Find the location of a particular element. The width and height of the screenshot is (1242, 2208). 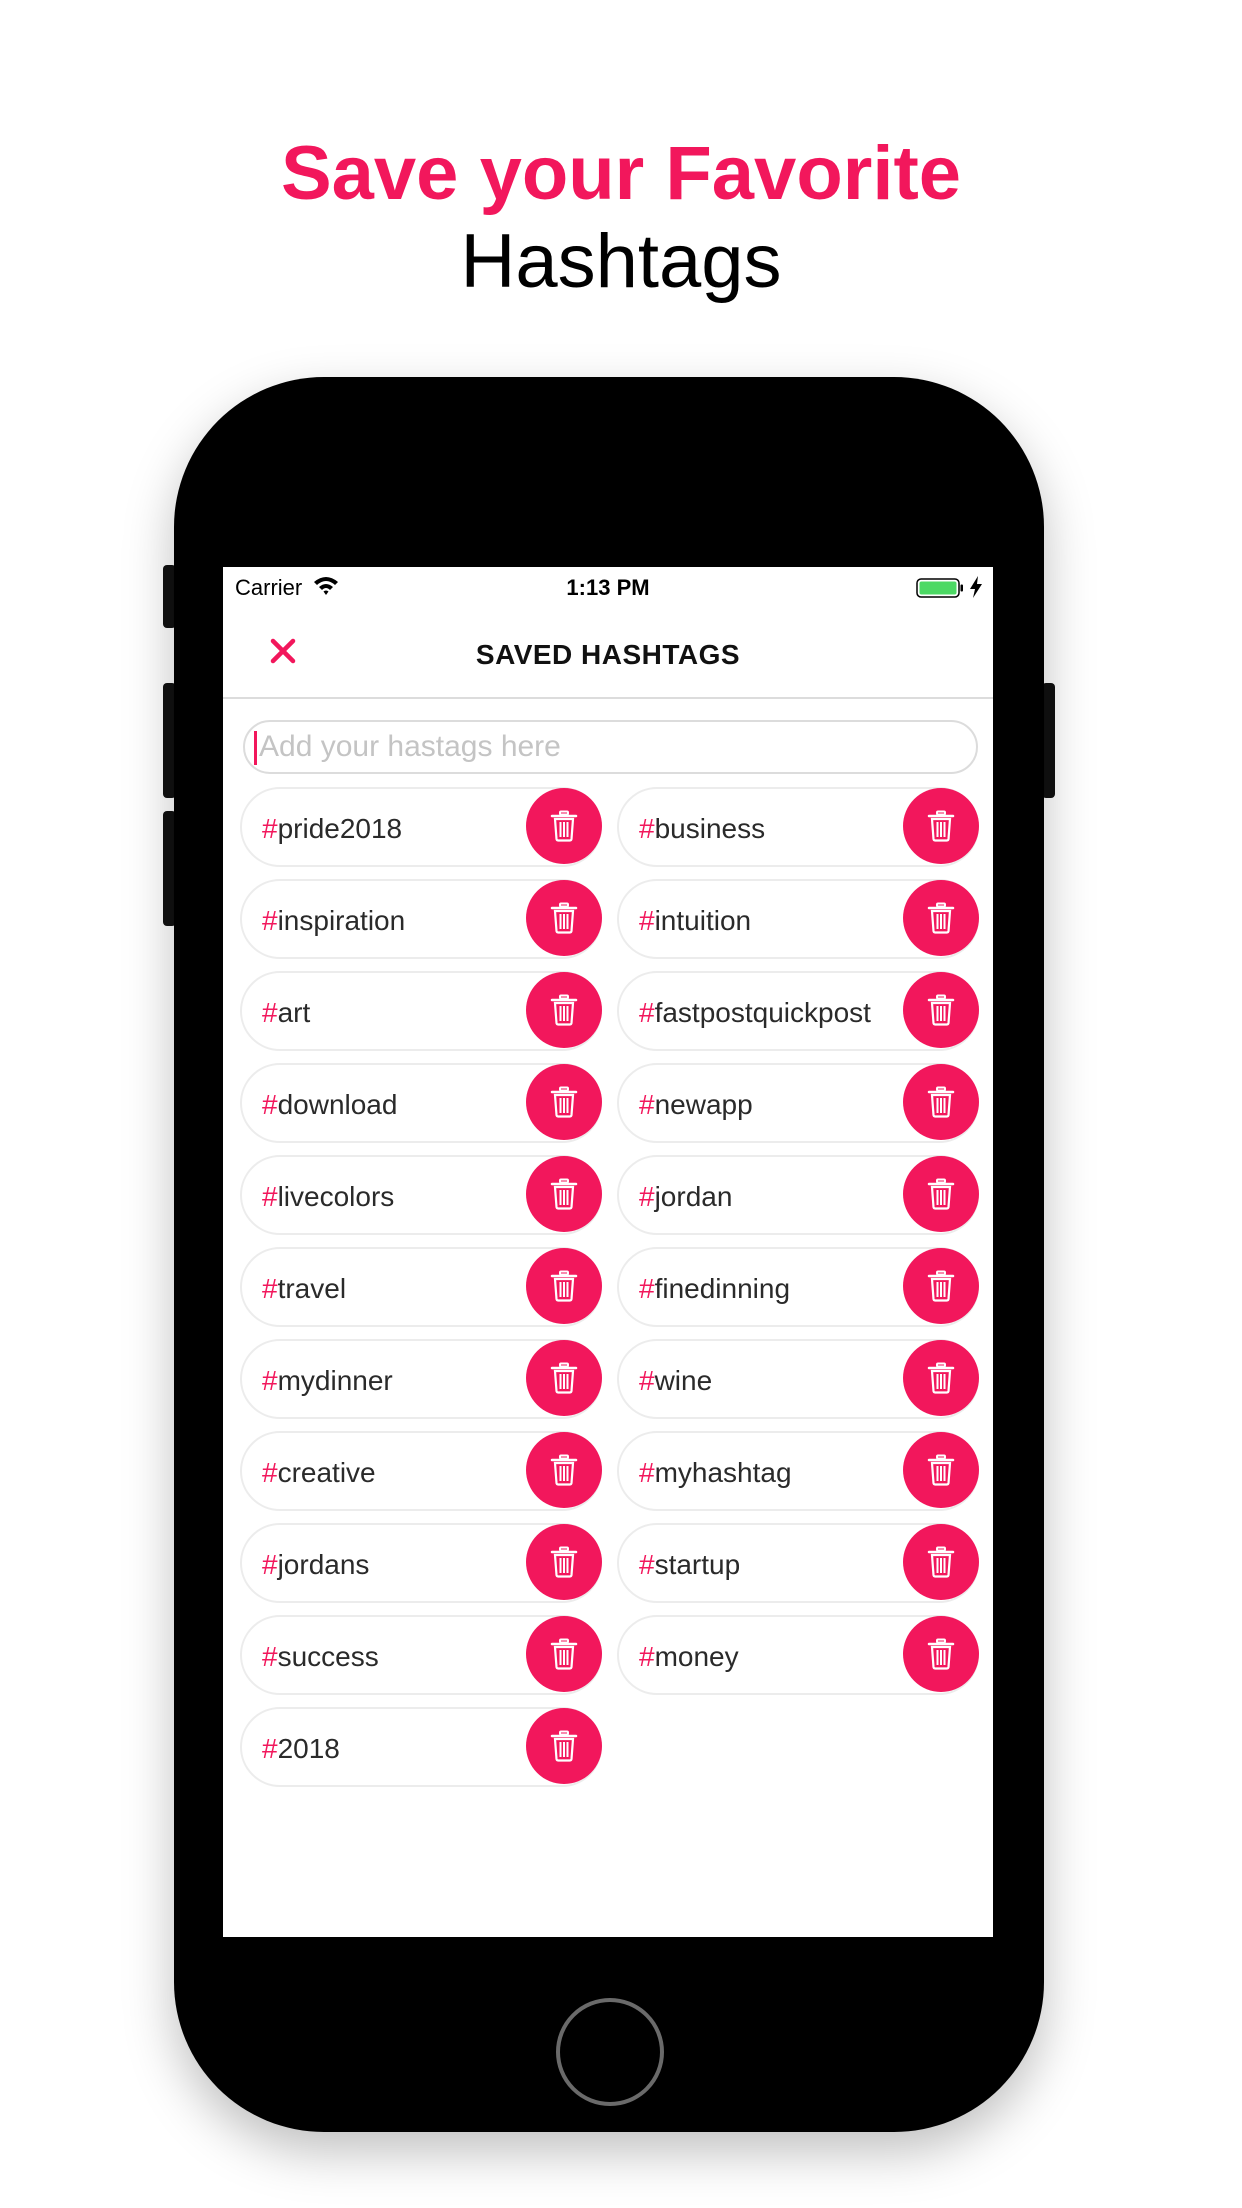

status-time: 1:13 PM is located at coordinates (608, 587).